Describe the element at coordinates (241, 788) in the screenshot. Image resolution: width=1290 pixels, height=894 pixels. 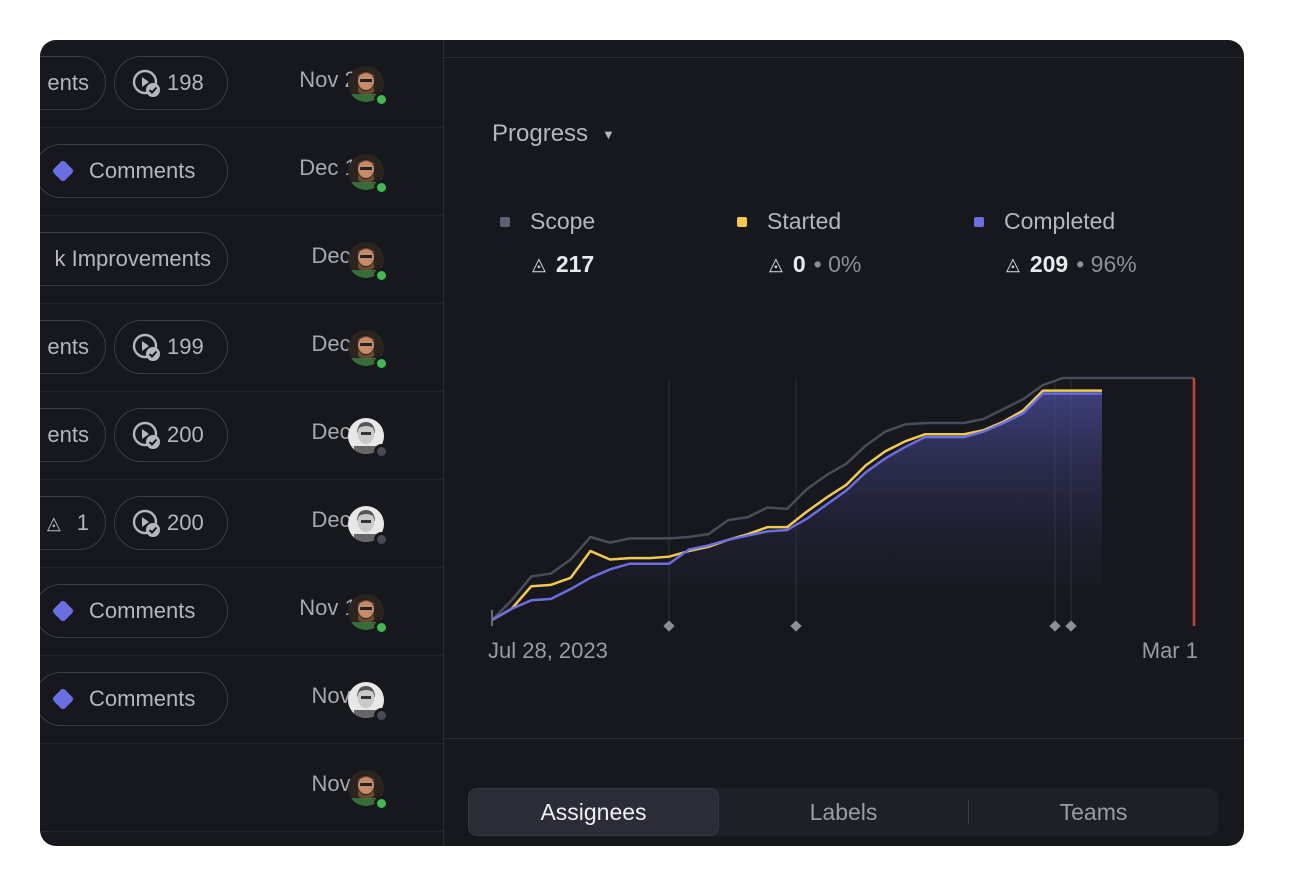
I see `list-item: Nov 2` at that location.